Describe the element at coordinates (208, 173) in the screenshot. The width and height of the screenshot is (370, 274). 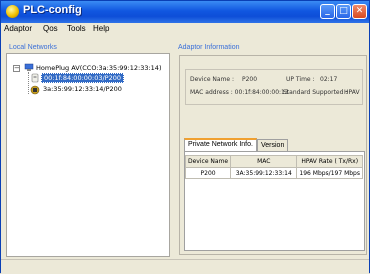
I see `table-cell: P200` at that location.